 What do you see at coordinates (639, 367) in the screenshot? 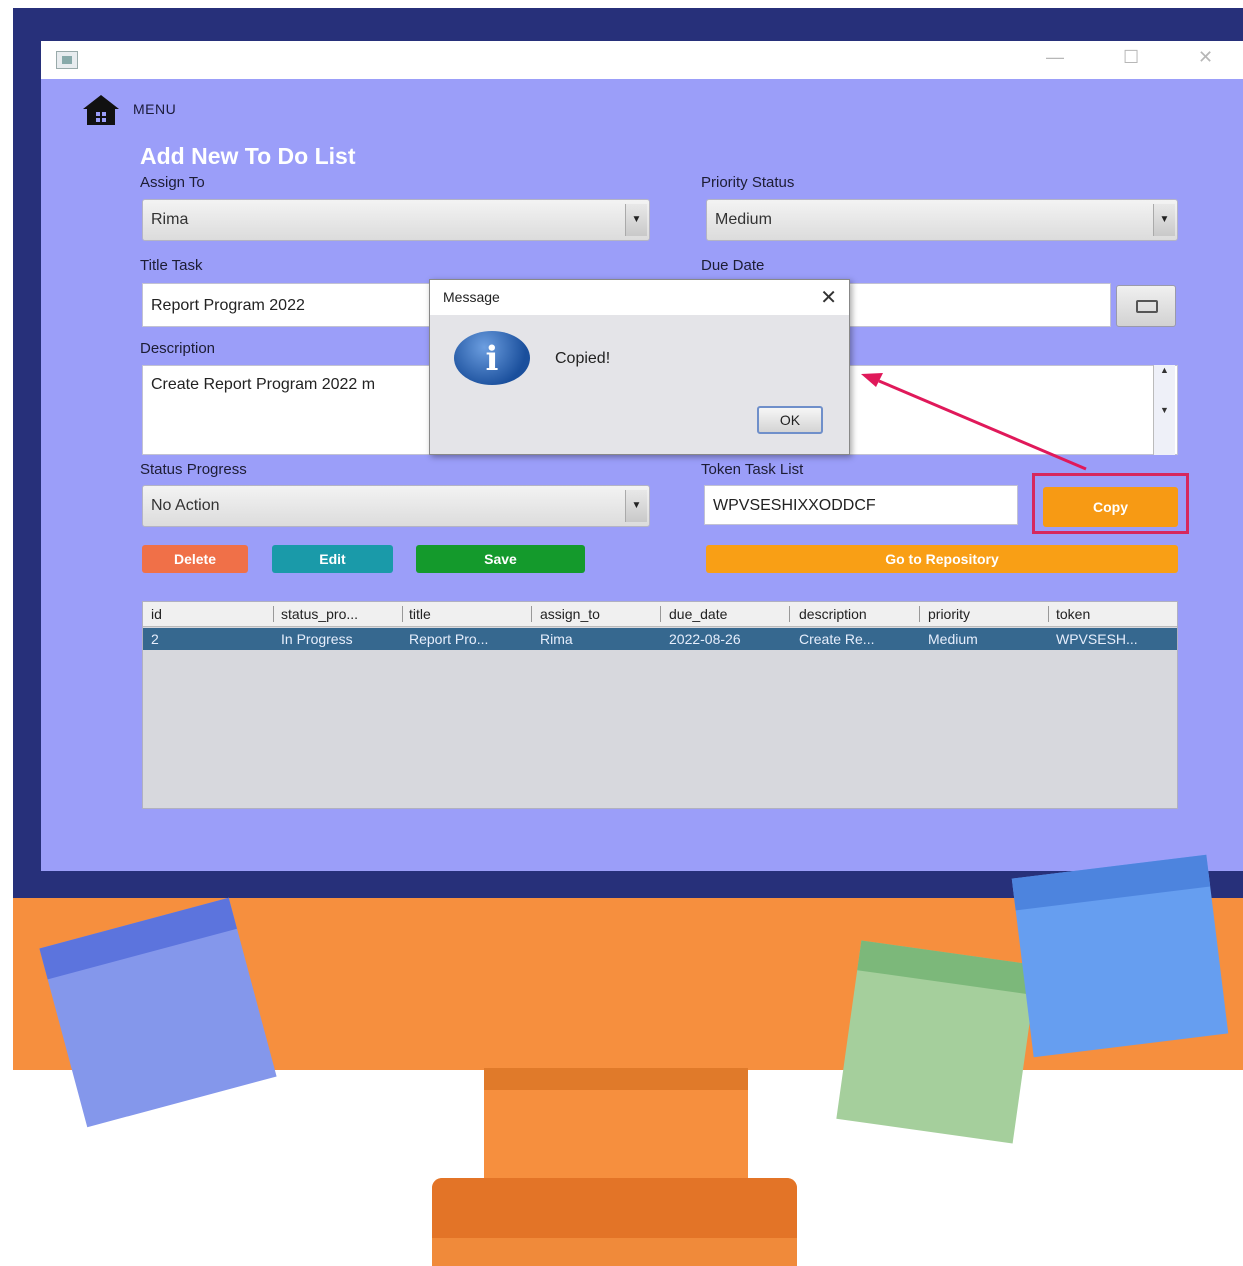
I see `message-dialog: Message ✕ i Copied! OK` at bounding box center [639, 367].